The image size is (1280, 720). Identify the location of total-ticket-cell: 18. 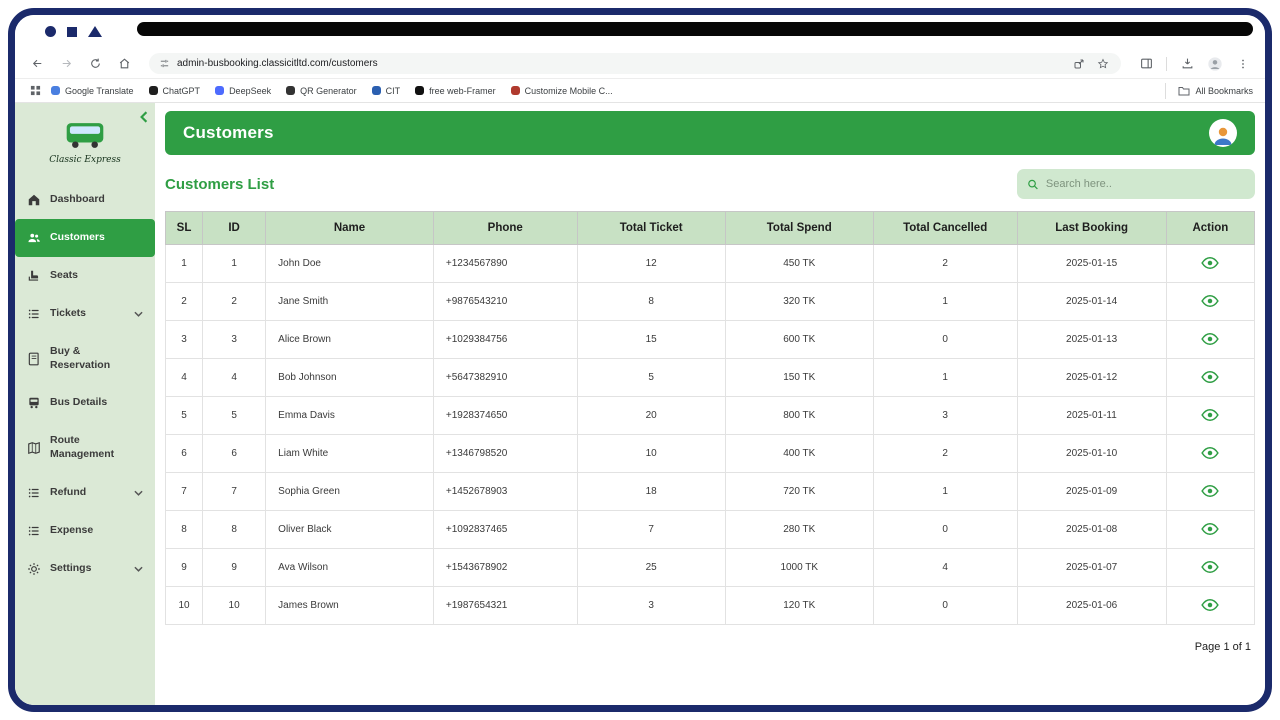
(651, 491).